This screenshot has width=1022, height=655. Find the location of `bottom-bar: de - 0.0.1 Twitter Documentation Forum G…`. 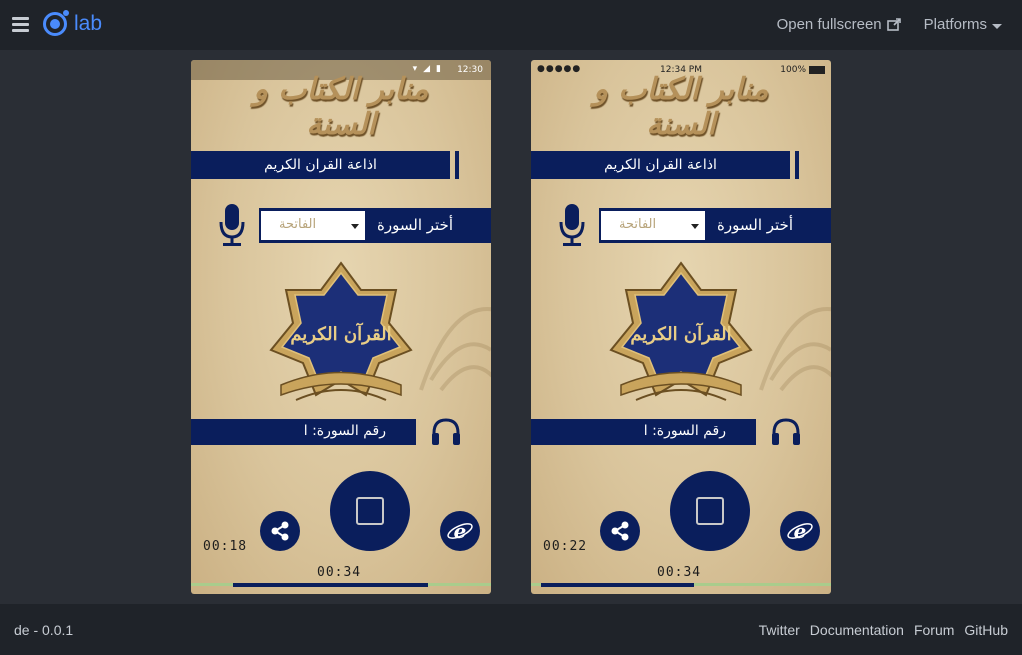

bottom-bar: de - 0.0.1 Twitter Documentation Forum G… is located at coordinates (511, 629).